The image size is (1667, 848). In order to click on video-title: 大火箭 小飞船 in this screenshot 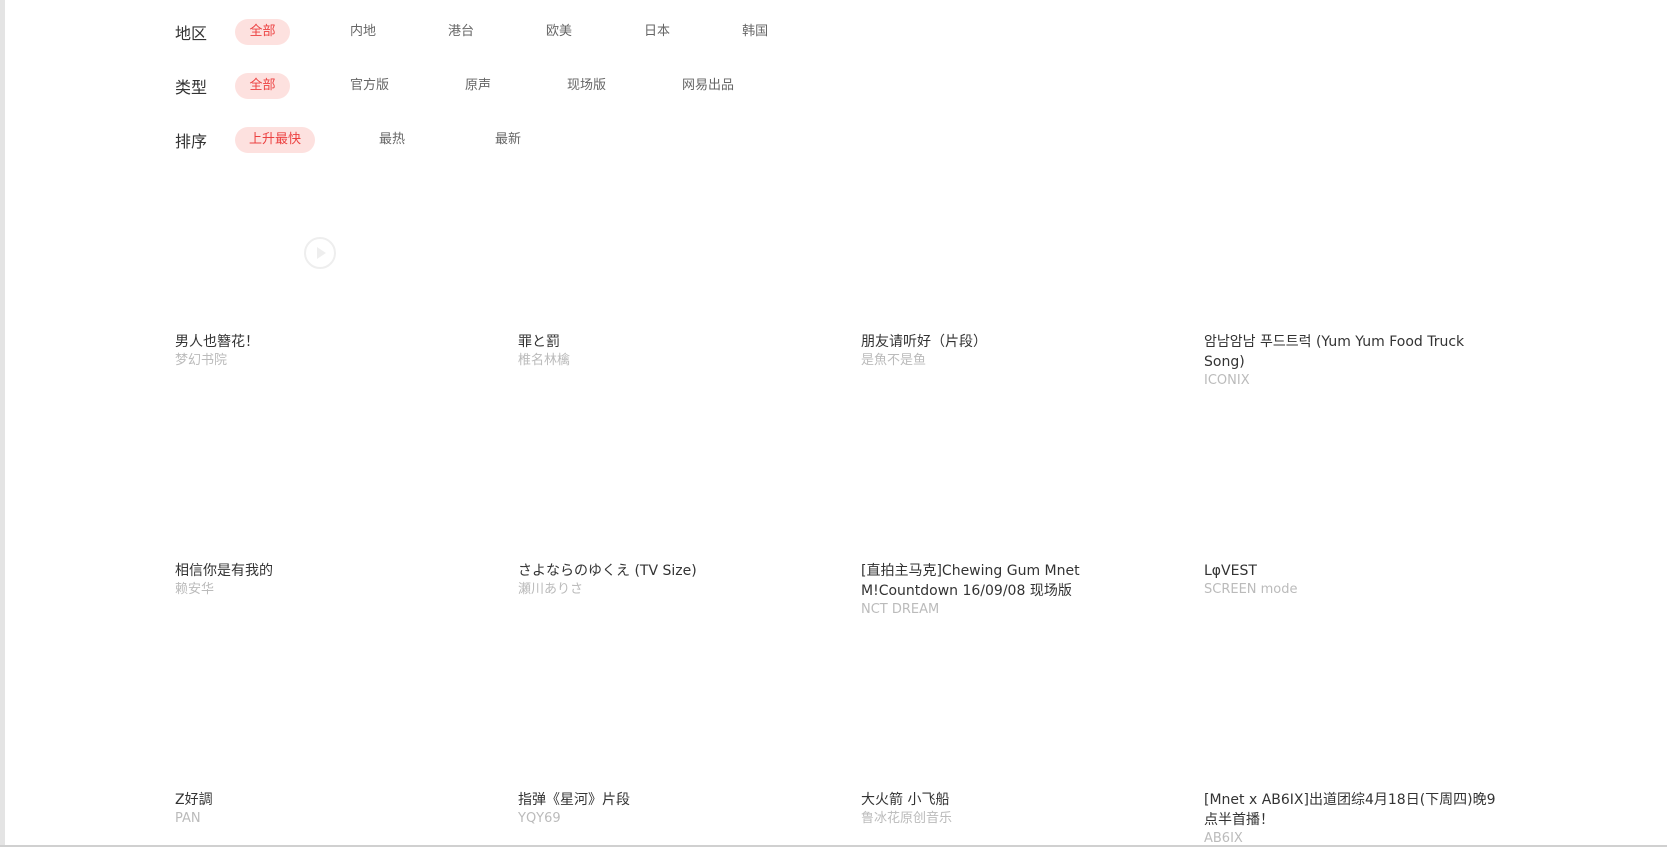, I will do `click(1013, 800)`.